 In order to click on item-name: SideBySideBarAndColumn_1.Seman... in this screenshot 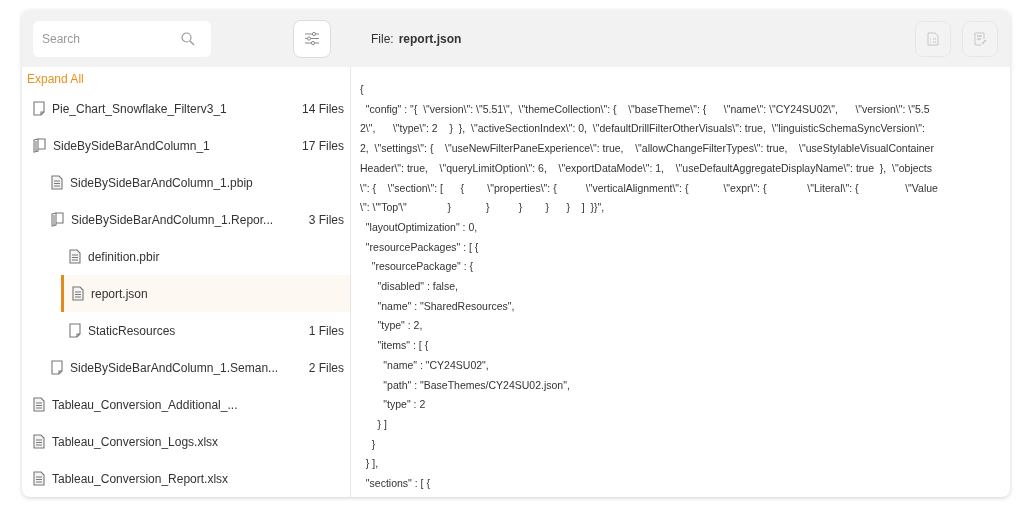, I will do `click(175, 368)`.